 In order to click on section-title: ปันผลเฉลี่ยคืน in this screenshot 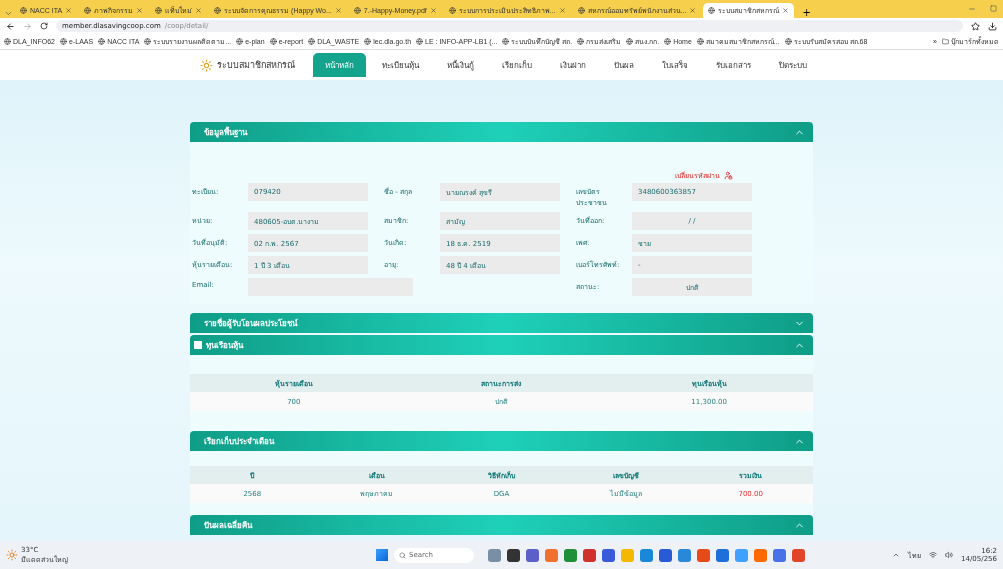, I will do `click(229, 525)`.